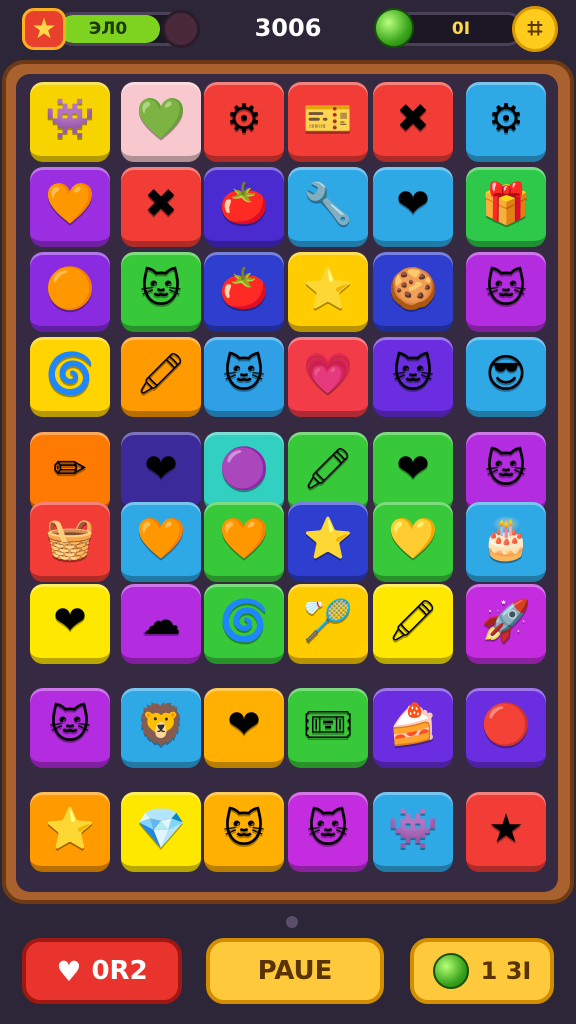 The height and width of the screenshot is (1024, 576). What do you see at coordinates (161, 122) in the screenshot?
I see `tile-heart: 💚` at bounding box center [161, 122].